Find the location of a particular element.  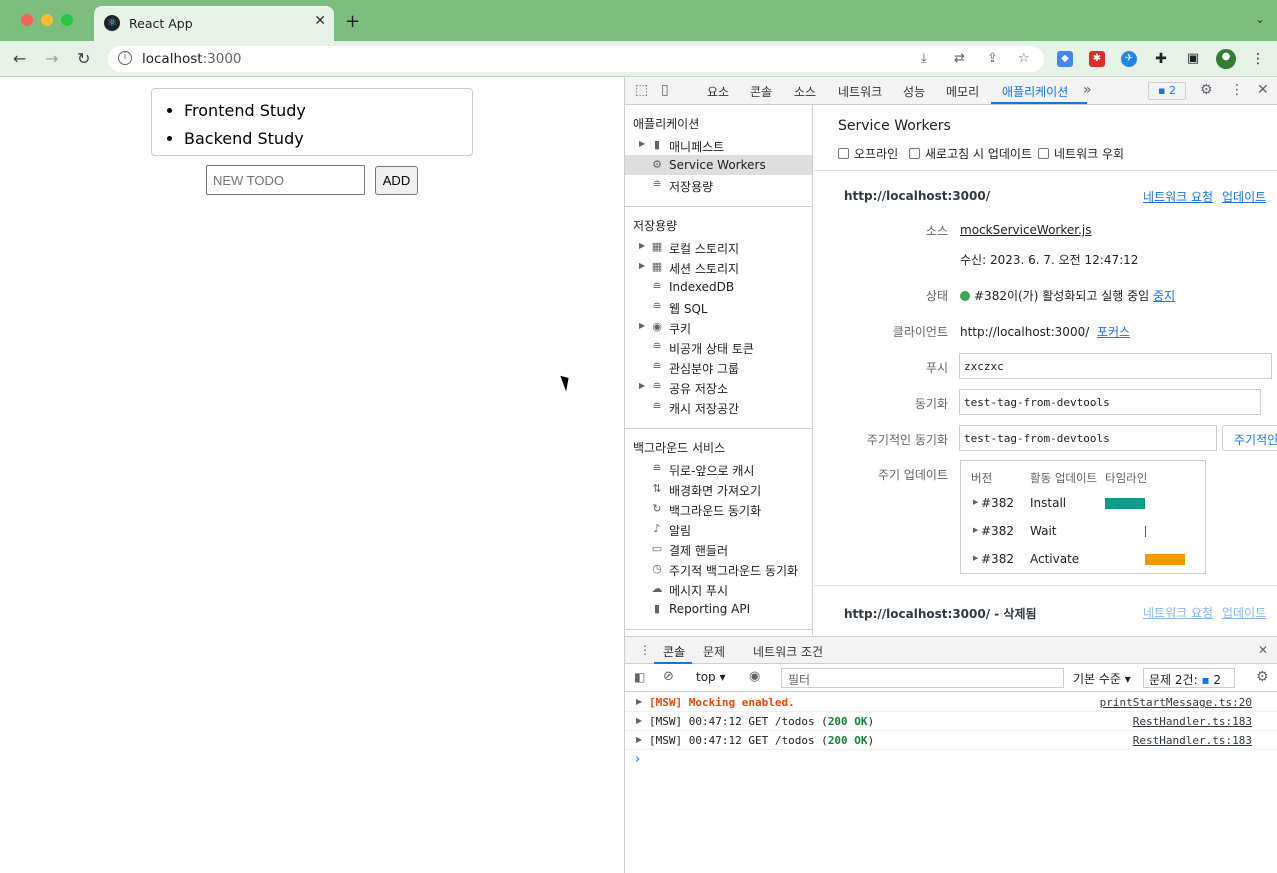

forward-arrow-icon: → is located at coordinates (51, 58).